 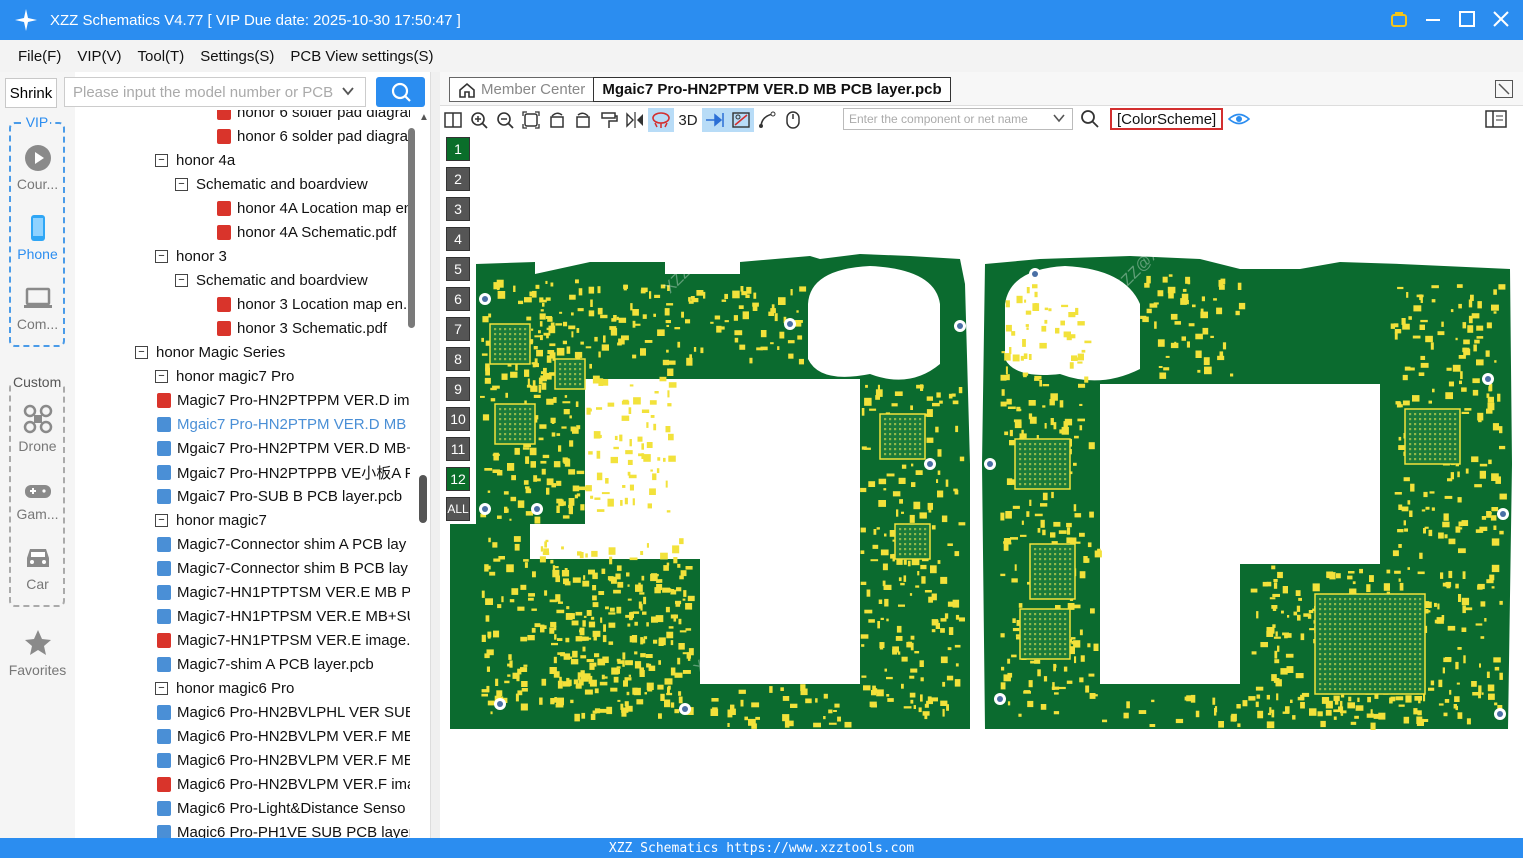 I want to click on tree-folder: − honor 4a, so click(x=195, y=160).